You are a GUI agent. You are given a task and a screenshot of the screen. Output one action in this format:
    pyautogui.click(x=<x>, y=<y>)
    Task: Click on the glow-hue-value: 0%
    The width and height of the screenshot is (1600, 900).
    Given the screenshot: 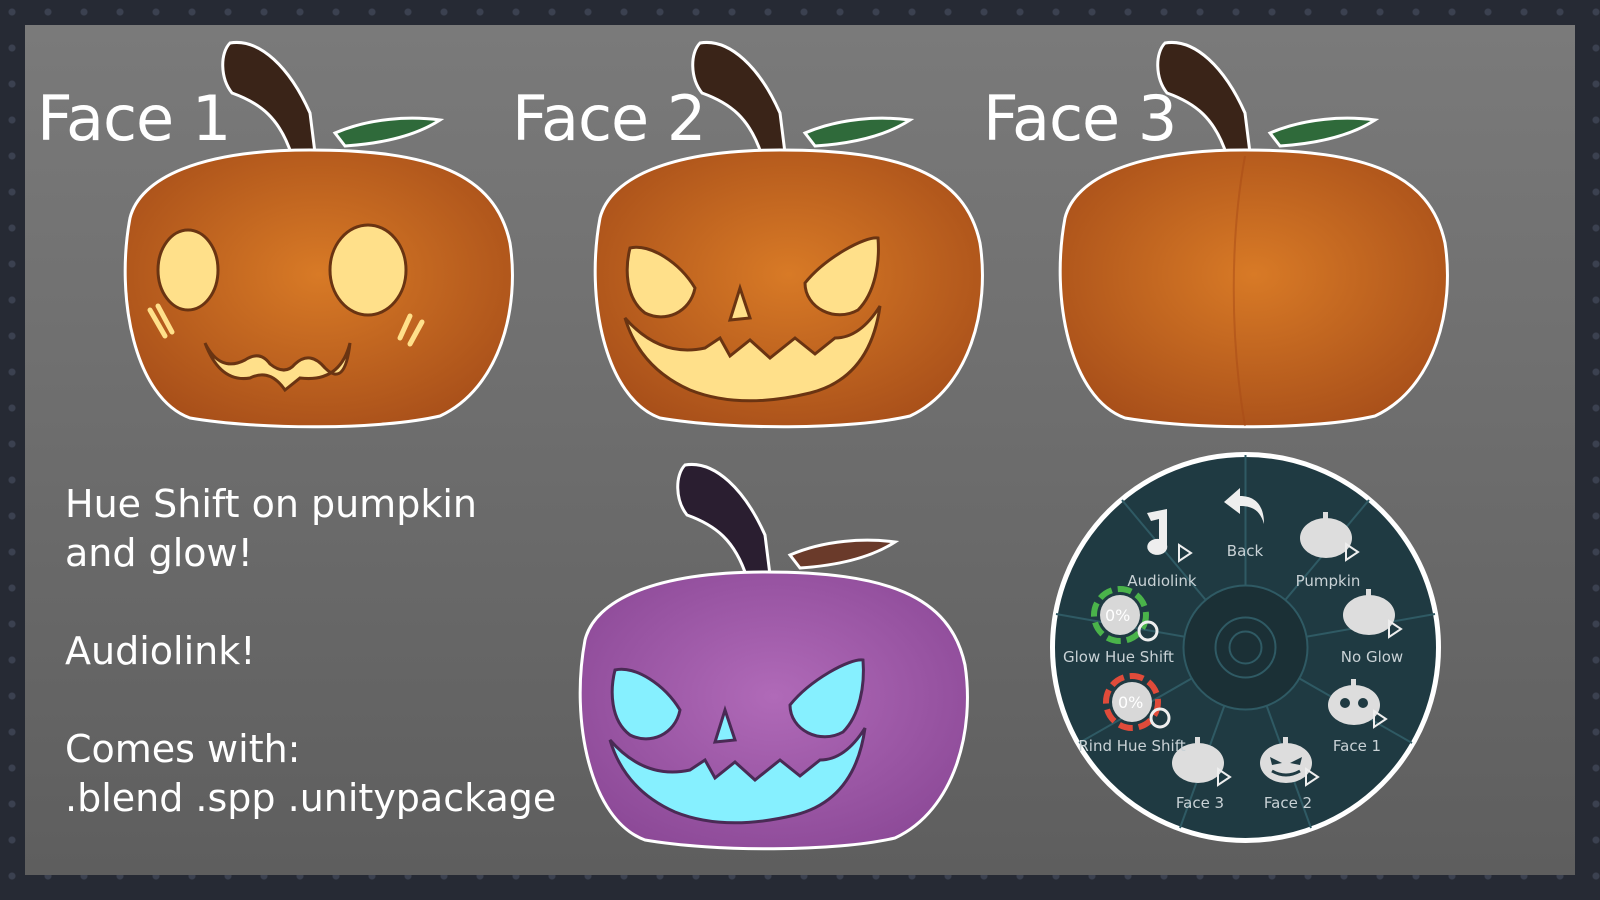 What is the action you would take?
    pyautogui.click(x=1118, y=615)
    